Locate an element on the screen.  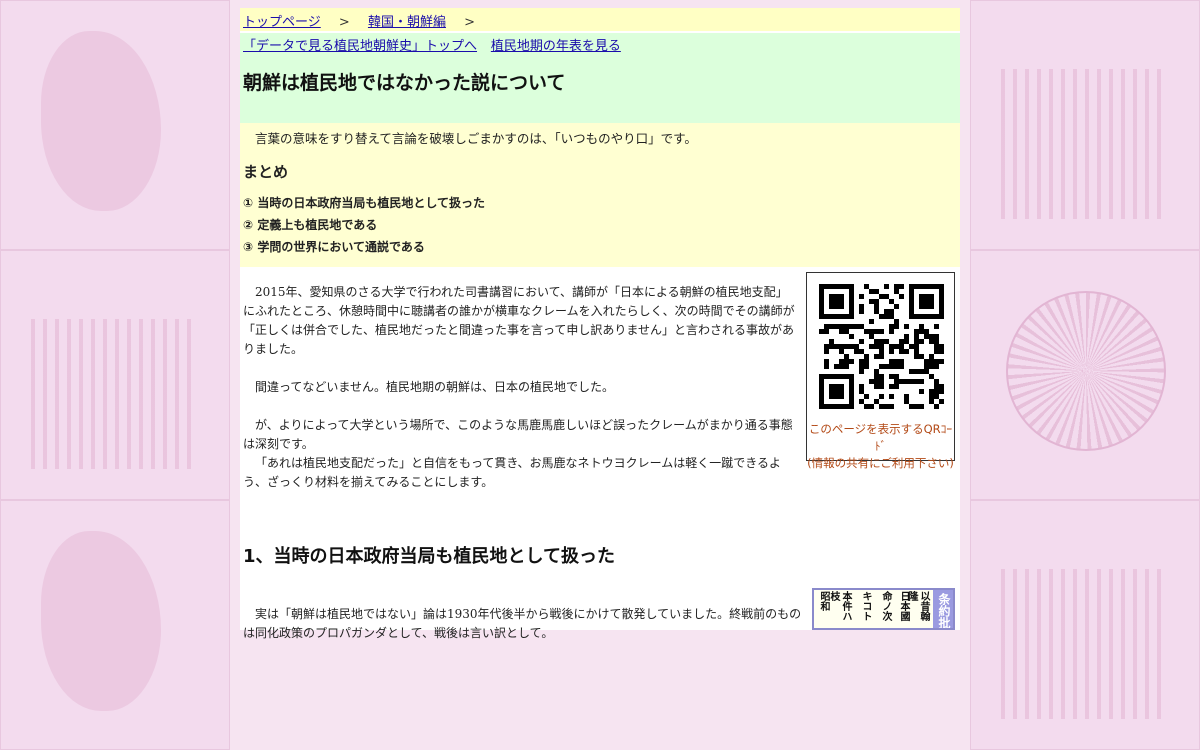
treaty-text: 昭和 is located at coordinates (823, 601).